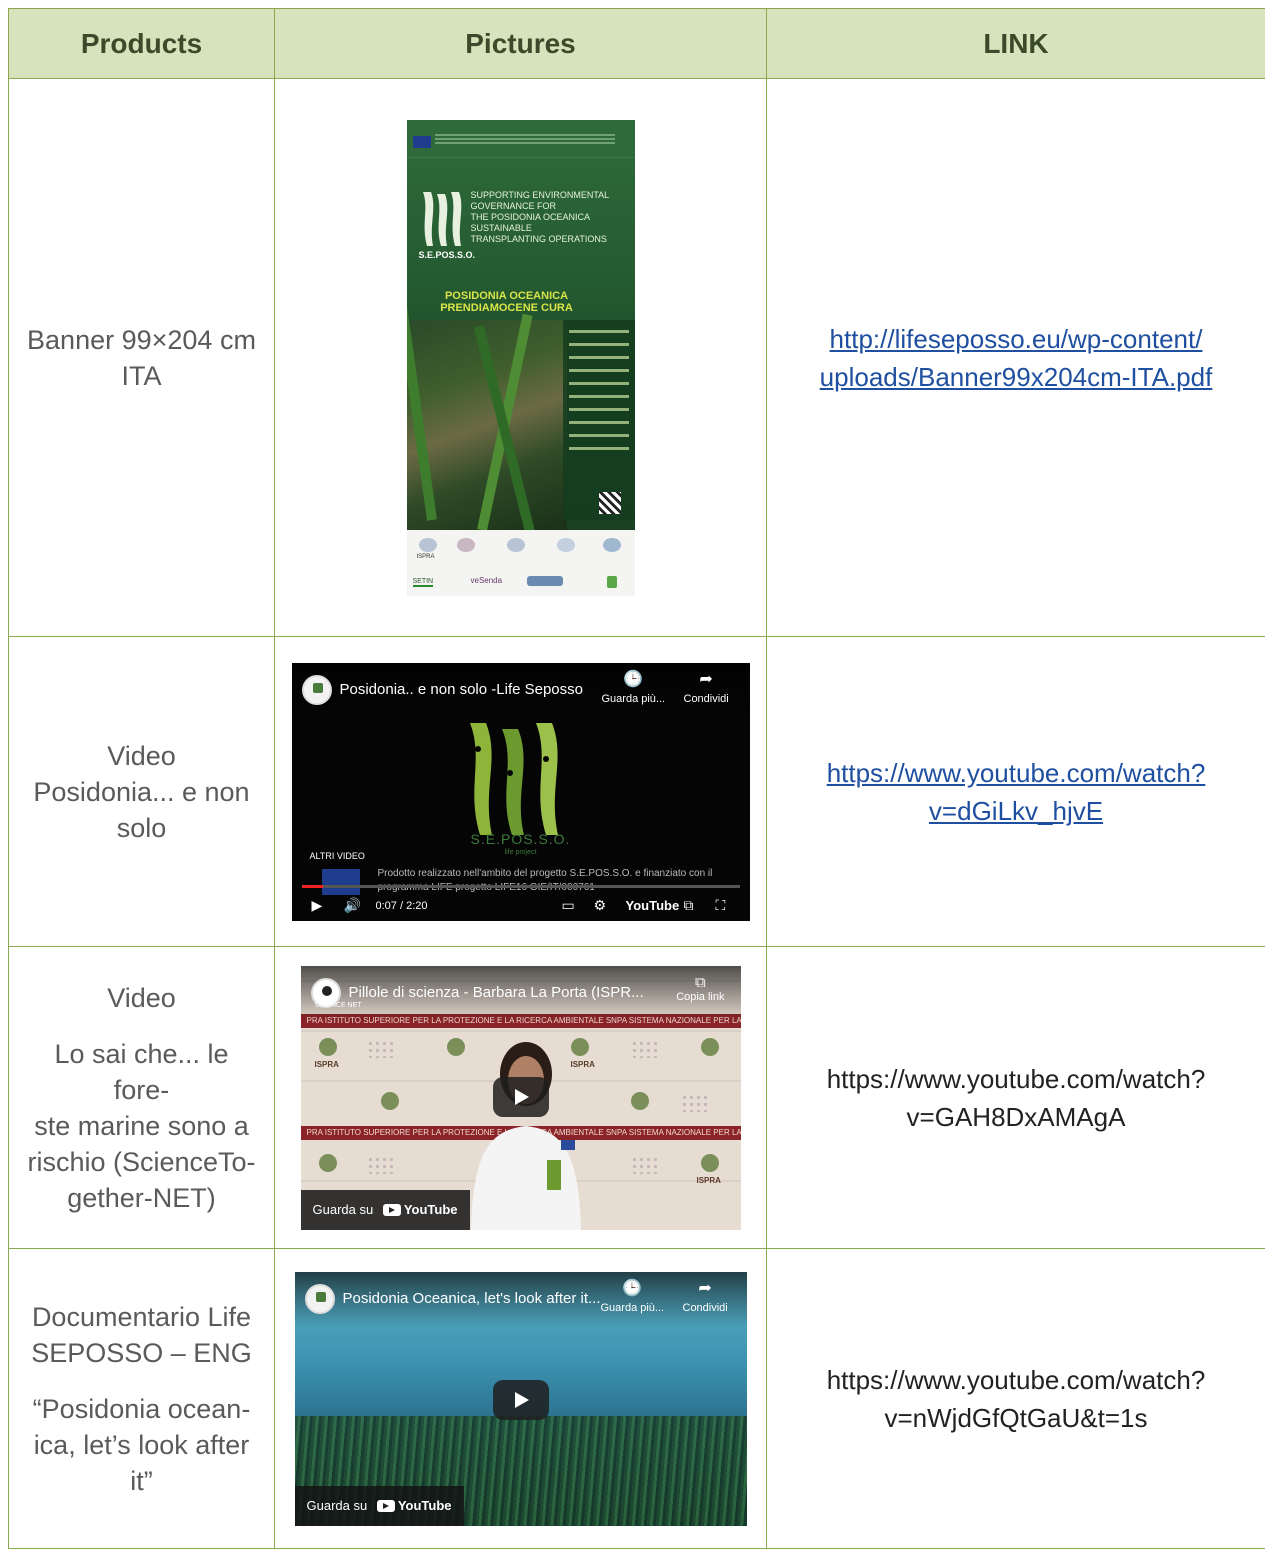 The image size is (1265, 1549). I want to click on banner-text-panel, so click(599, 420).